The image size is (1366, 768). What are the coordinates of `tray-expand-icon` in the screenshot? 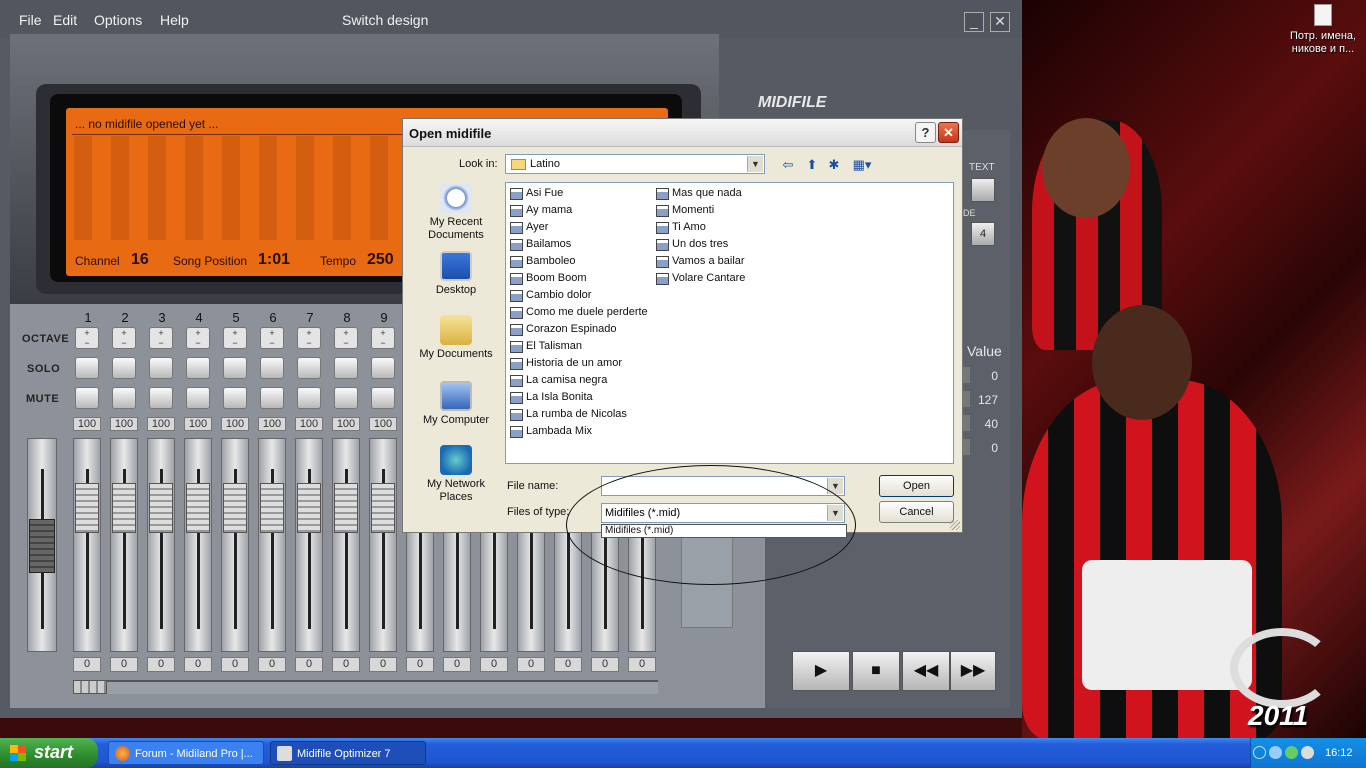 It's located at (1259, 752).